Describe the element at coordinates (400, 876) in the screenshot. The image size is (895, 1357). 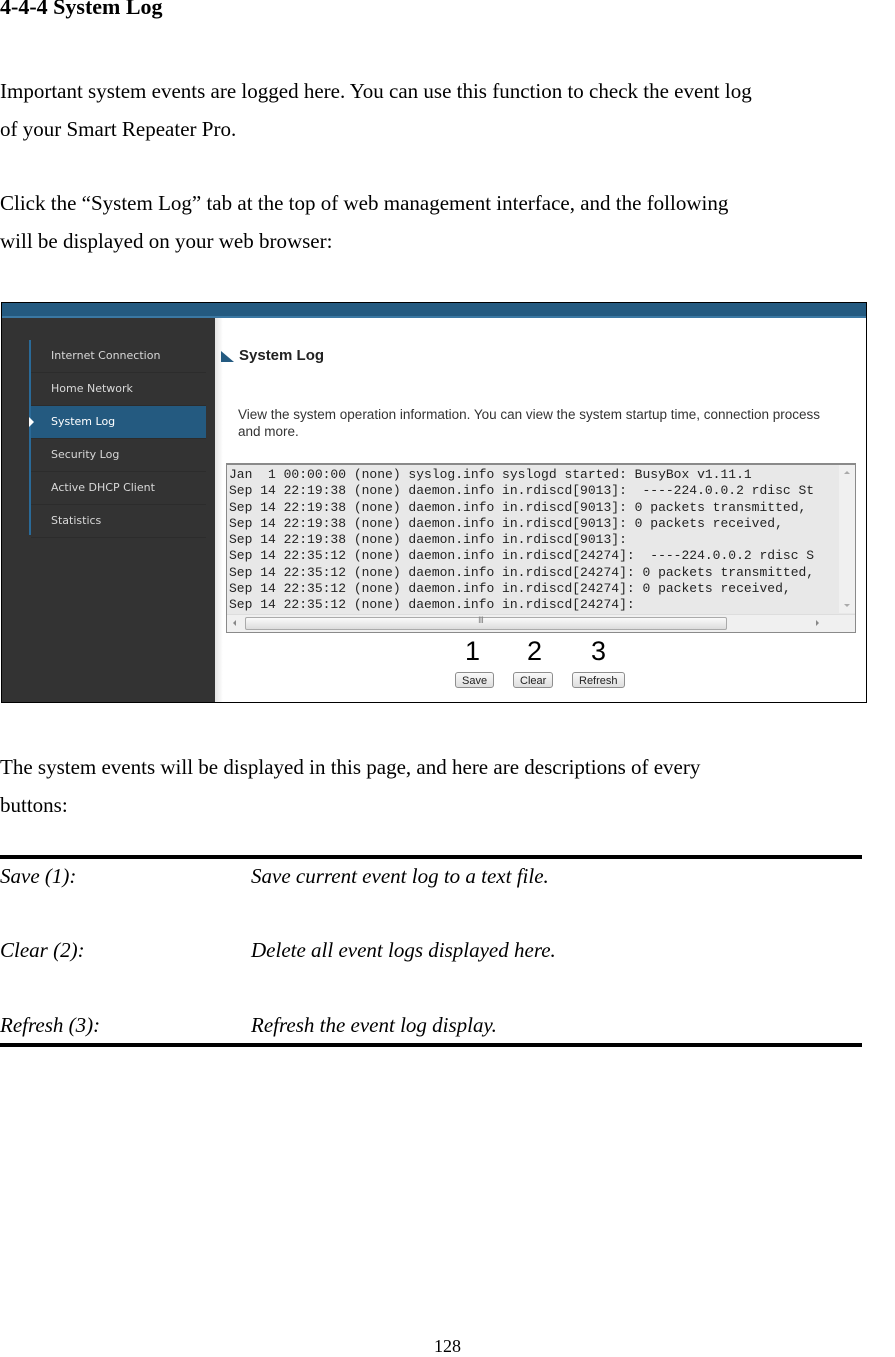
I see `description-text-save: Save current event log to a text file.` at that location.